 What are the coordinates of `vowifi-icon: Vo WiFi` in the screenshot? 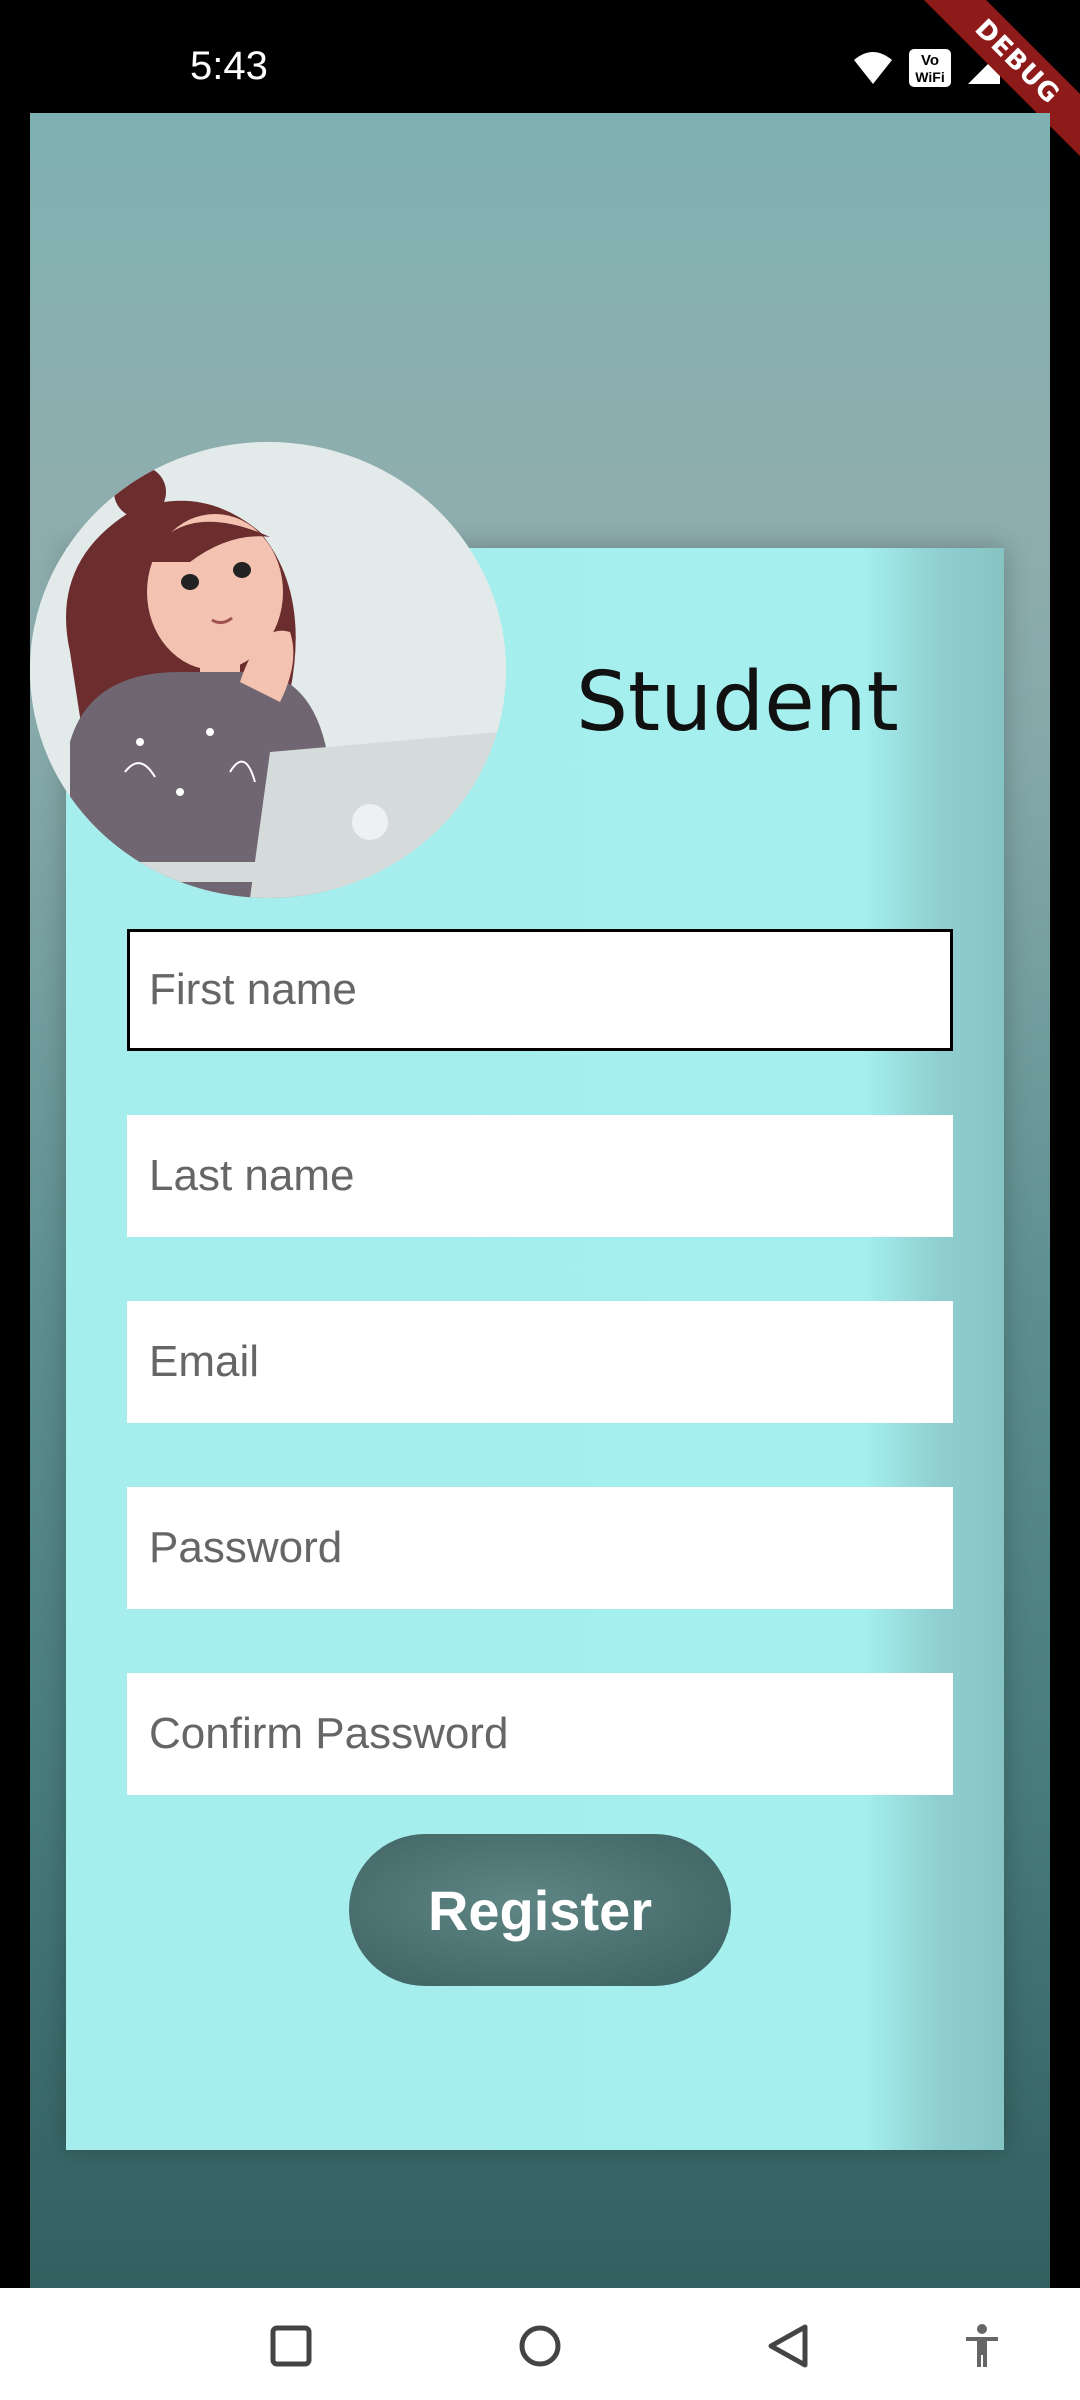 It's located at (930, 70).